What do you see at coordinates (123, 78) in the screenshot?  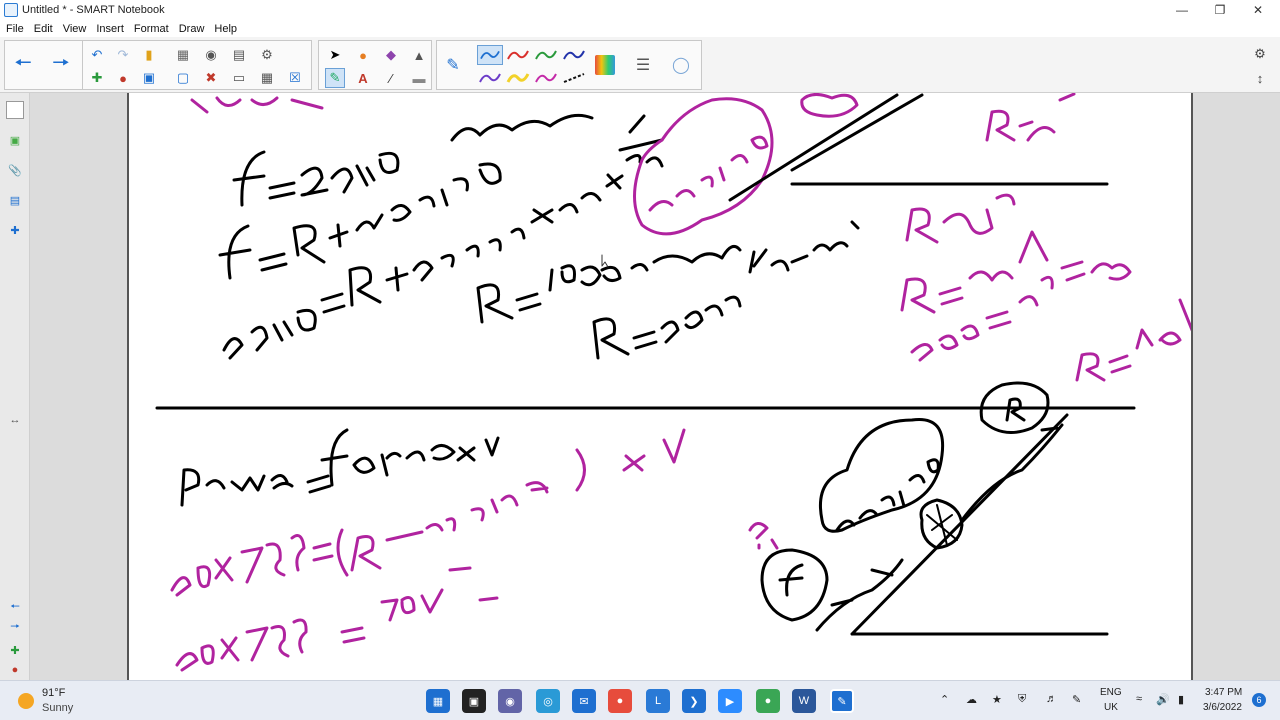 I see `delete-page-icon: ●` at bounding box center [123, 78].